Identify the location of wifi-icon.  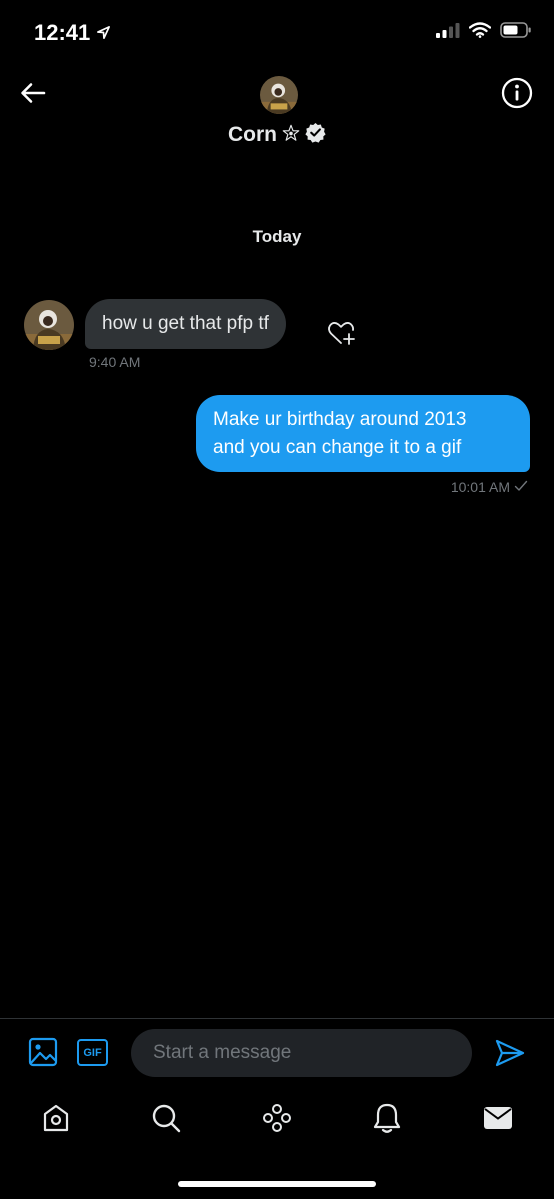
(480, 32).